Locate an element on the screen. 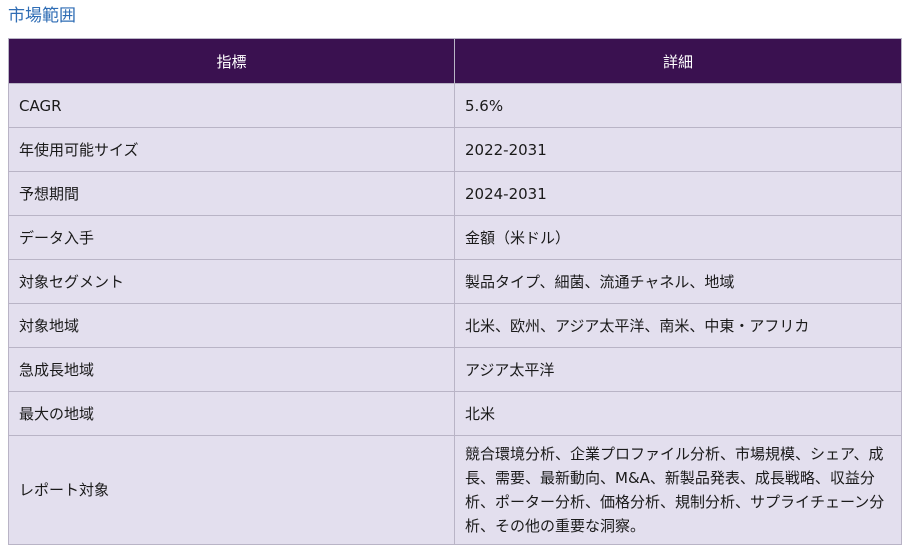 This screenshot has height=559, width=907. header-detail: 詳細 is located at coordinates (678, 61).